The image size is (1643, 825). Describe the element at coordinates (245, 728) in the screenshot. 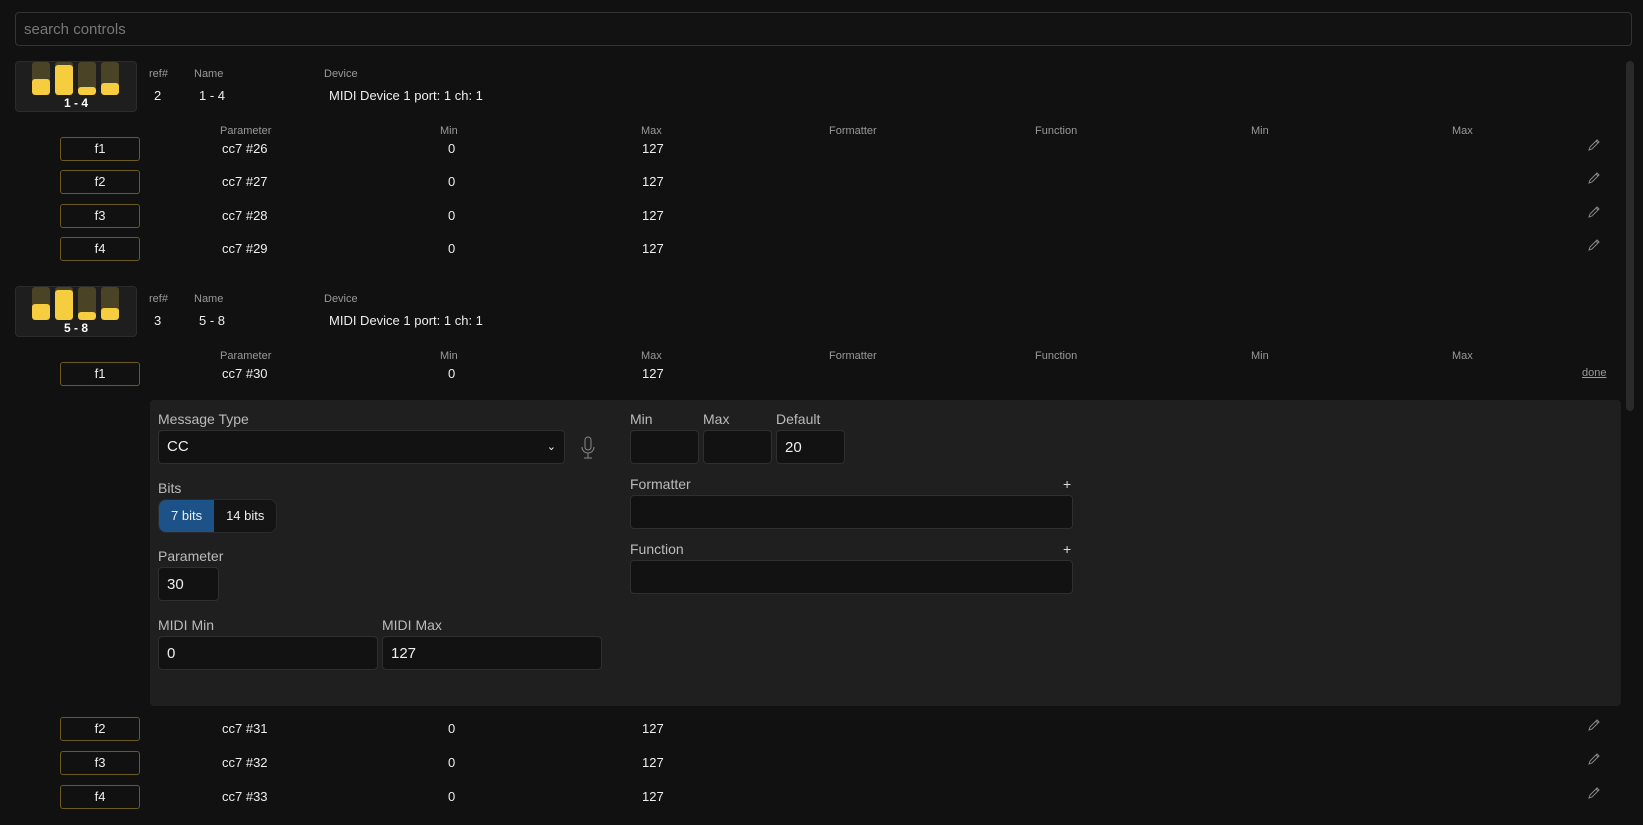

I see `row-parameter: cc7 #31` at that location.